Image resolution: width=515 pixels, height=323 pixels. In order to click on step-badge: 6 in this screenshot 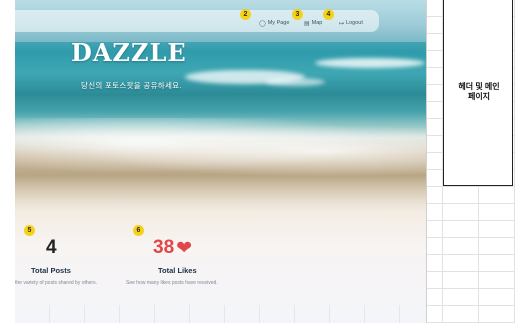, I will do `click(138, 230)`.